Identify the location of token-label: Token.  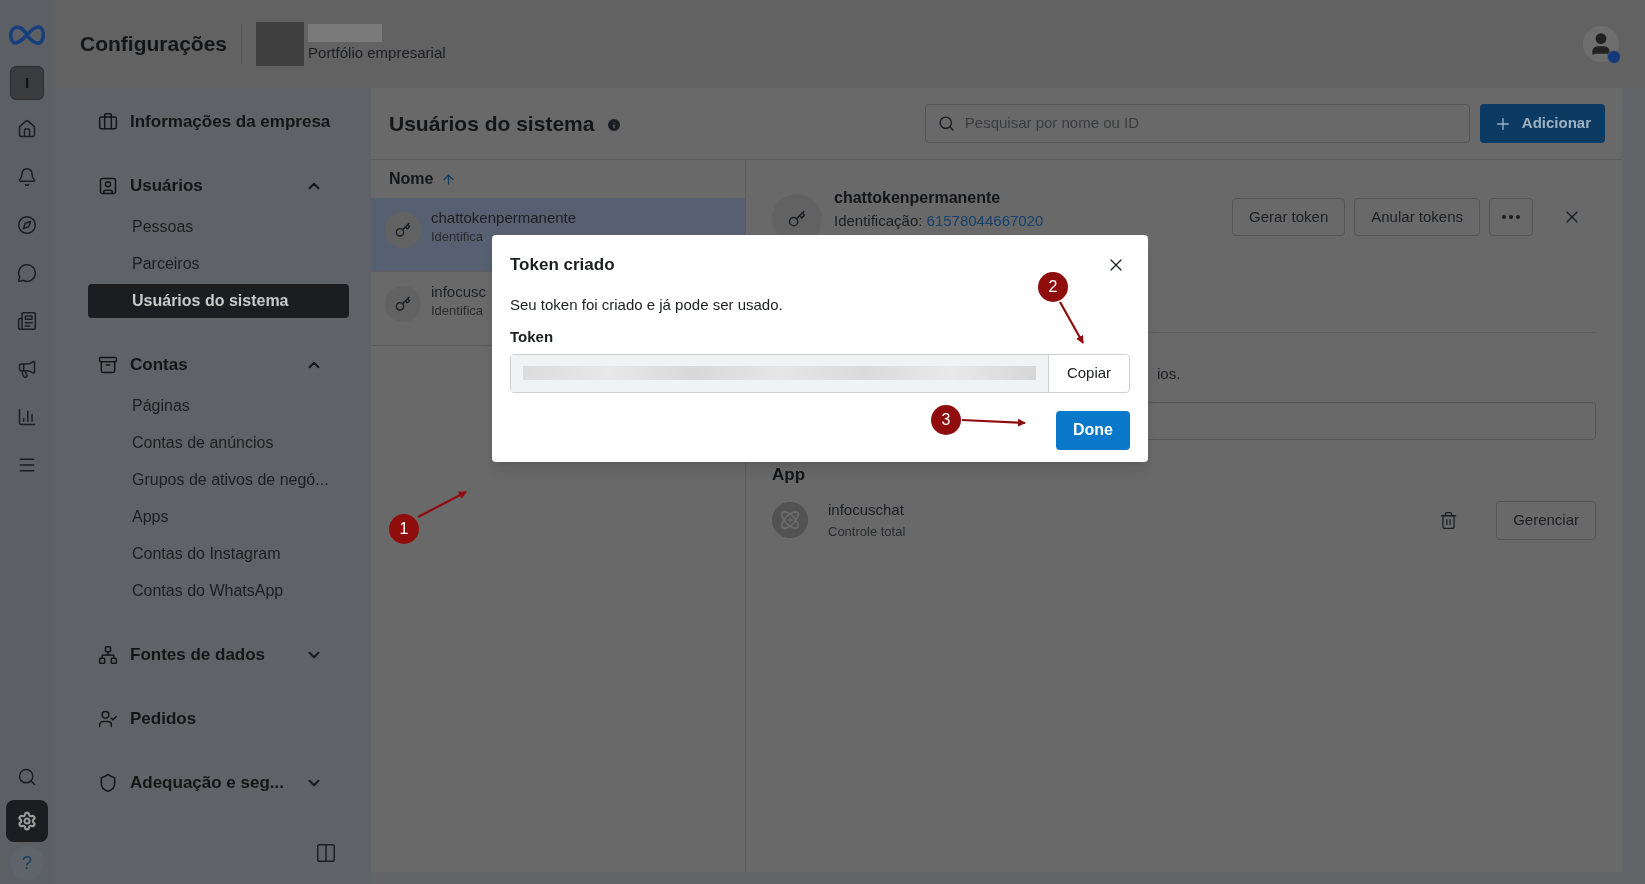
(532, 337).